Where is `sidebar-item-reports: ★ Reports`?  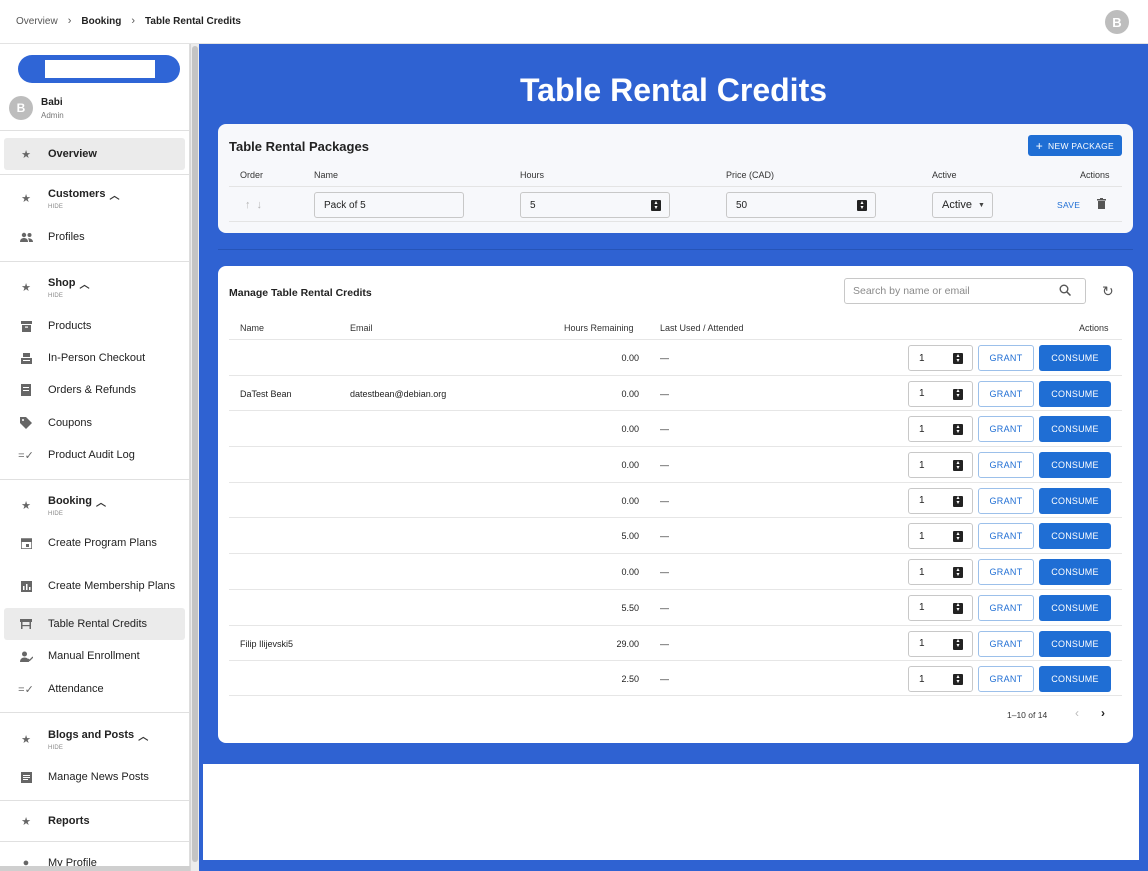 sidebar-item-reports: ★ Reports is located at coordinates (94, 821).